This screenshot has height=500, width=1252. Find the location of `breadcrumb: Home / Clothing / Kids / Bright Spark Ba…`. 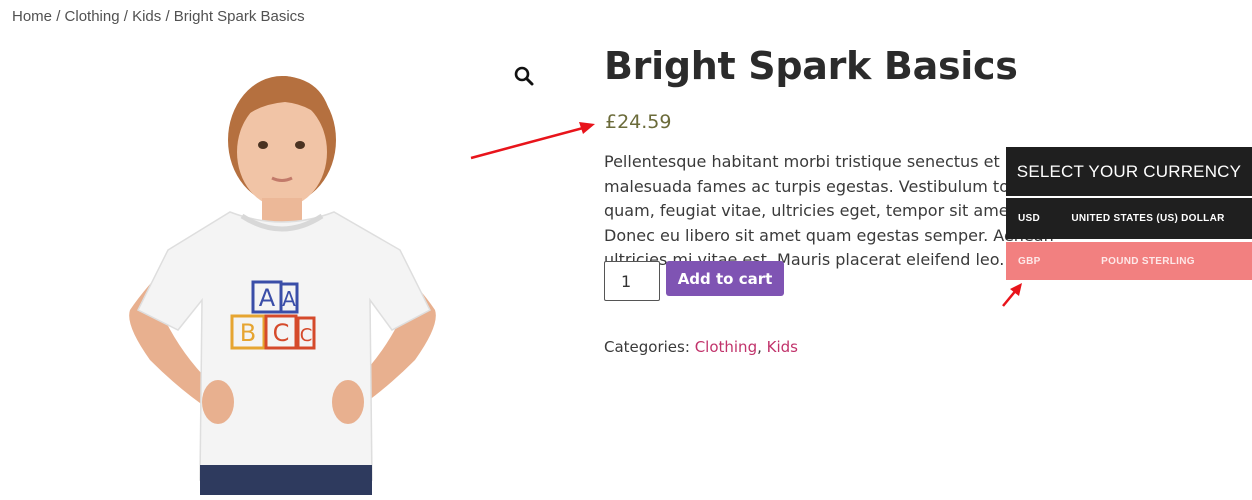

breadcrumb: Home / Clothing / Kids / Bright Spark Ba… is located at coordinates (158, 16).